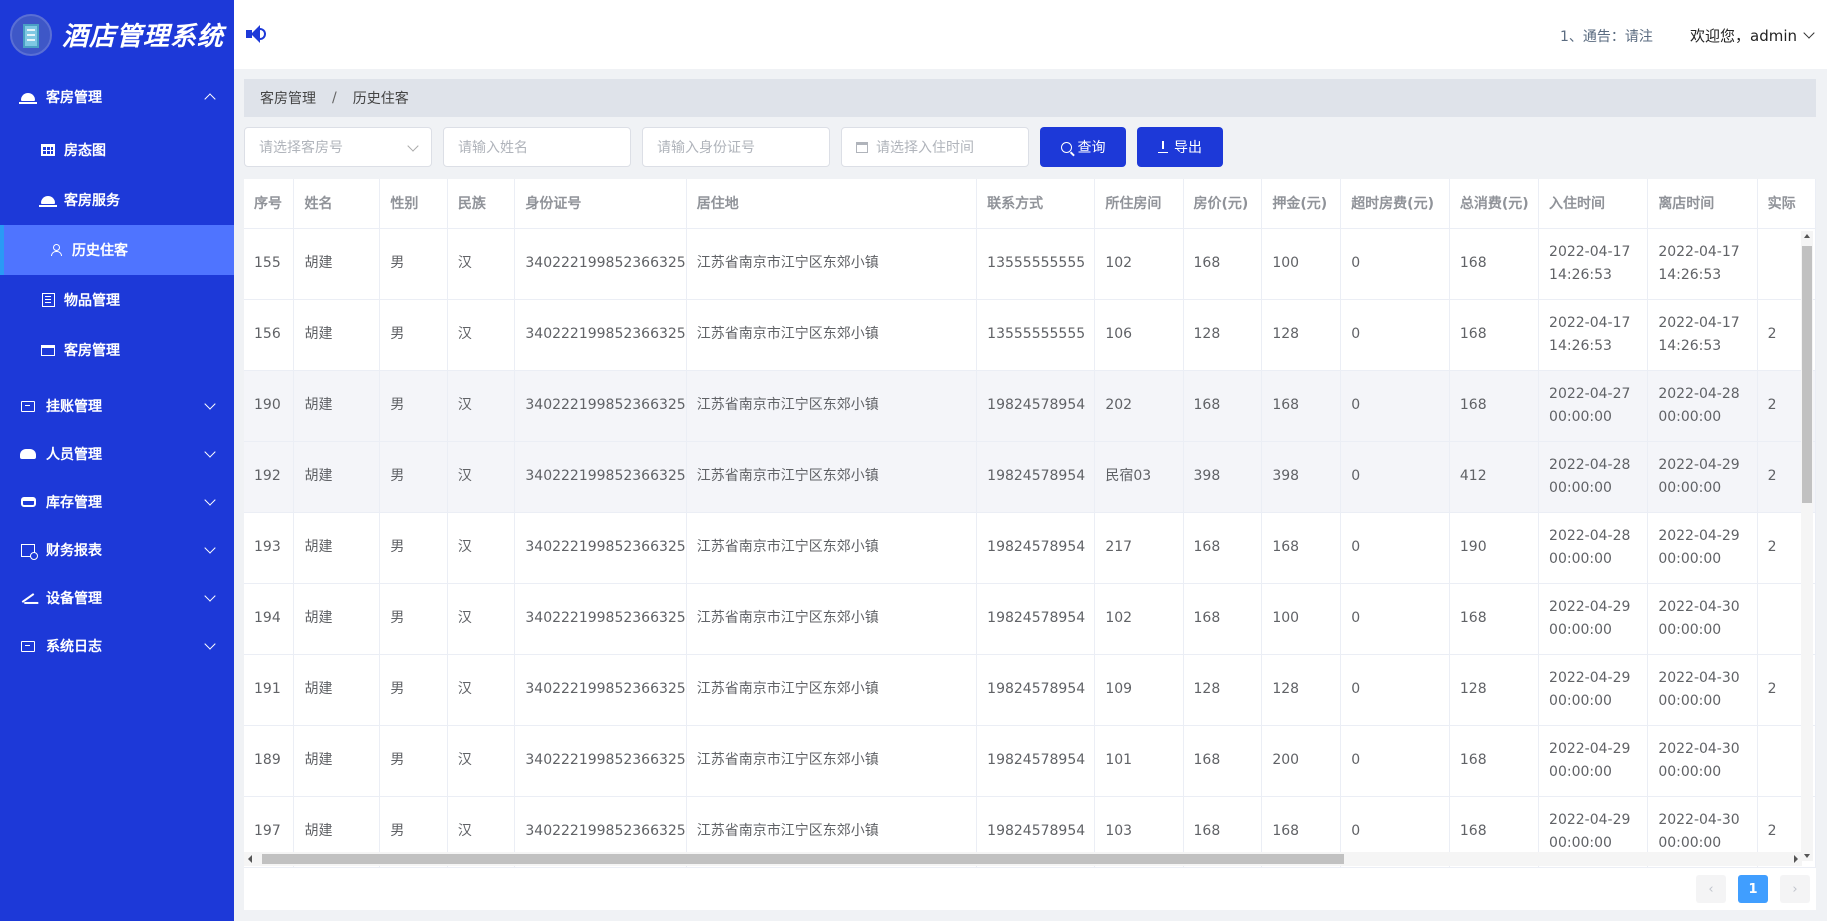 This screenshot has height=921, width=1827. I want to click on table-cell: 106, so click(1139, 335).